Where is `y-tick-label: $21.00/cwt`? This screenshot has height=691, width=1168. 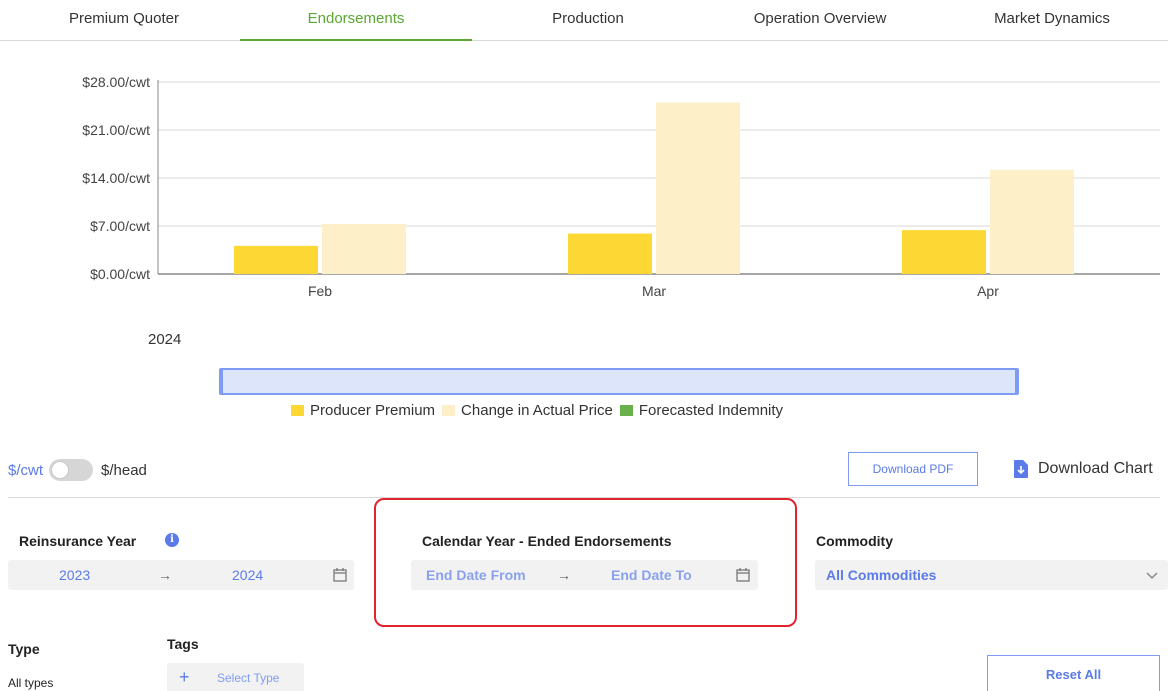 y-tick-label: $21.00/cwt is located at coordinates (116, 130).